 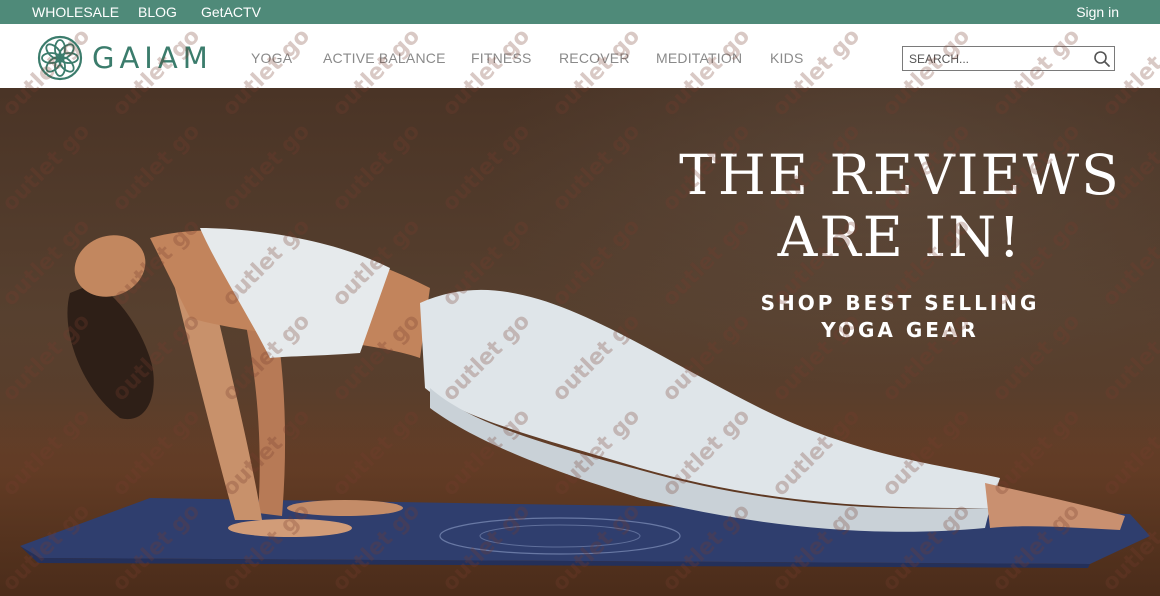 What do you see at coordinates (60, 58) in the screenshot?
I see `gaiam-flower-logo-icon` at bounding box center [60, 58].